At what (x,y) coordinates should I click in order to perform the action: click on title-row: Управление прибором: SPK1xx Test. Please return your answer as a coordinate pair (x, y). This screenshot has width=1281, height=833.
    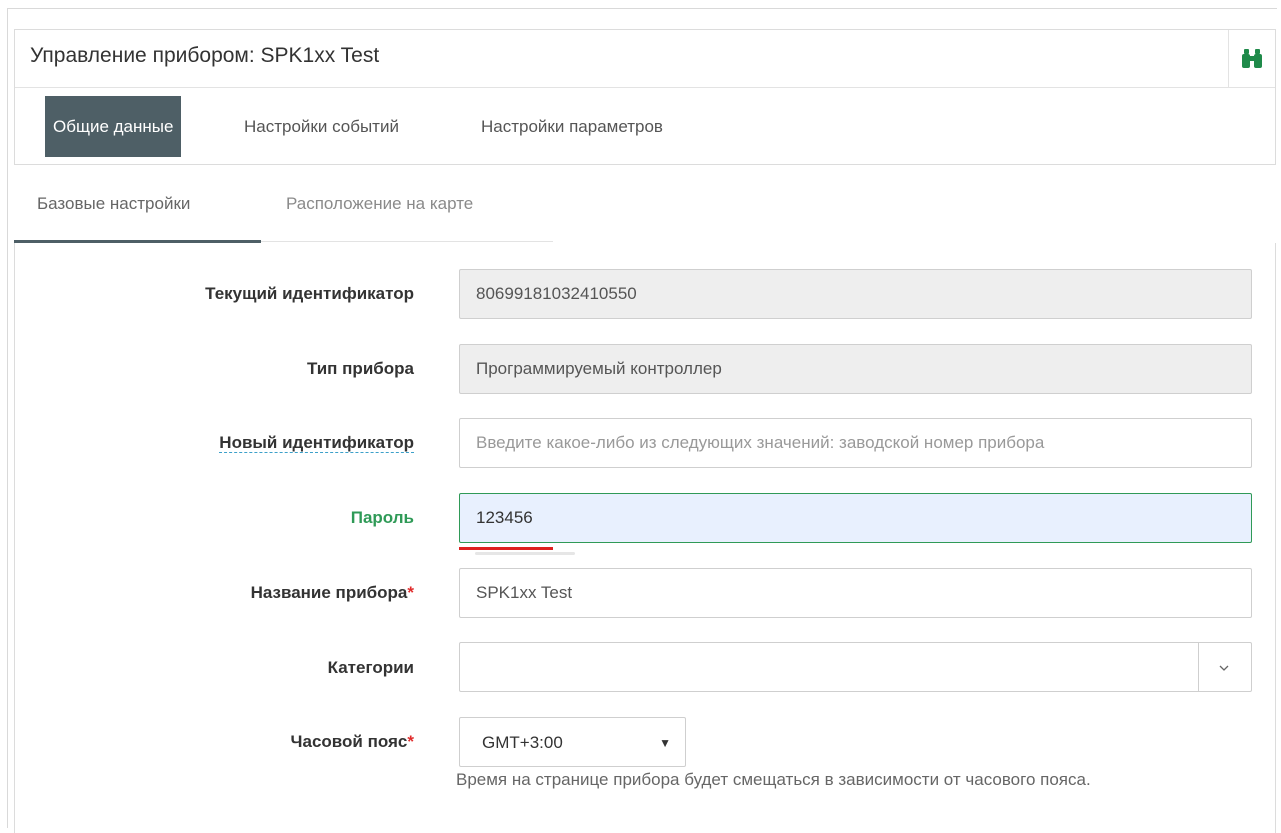
    Looking at the image, I should click on (645, 59).